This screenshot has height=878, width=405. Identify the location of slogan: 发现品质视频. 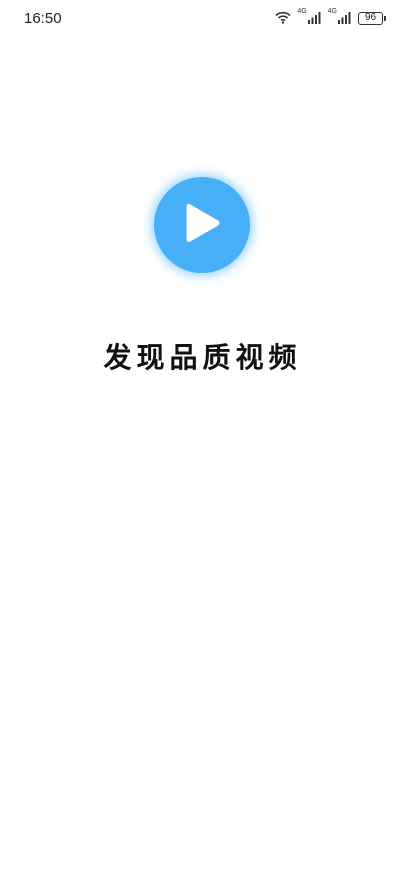
(202, 357).